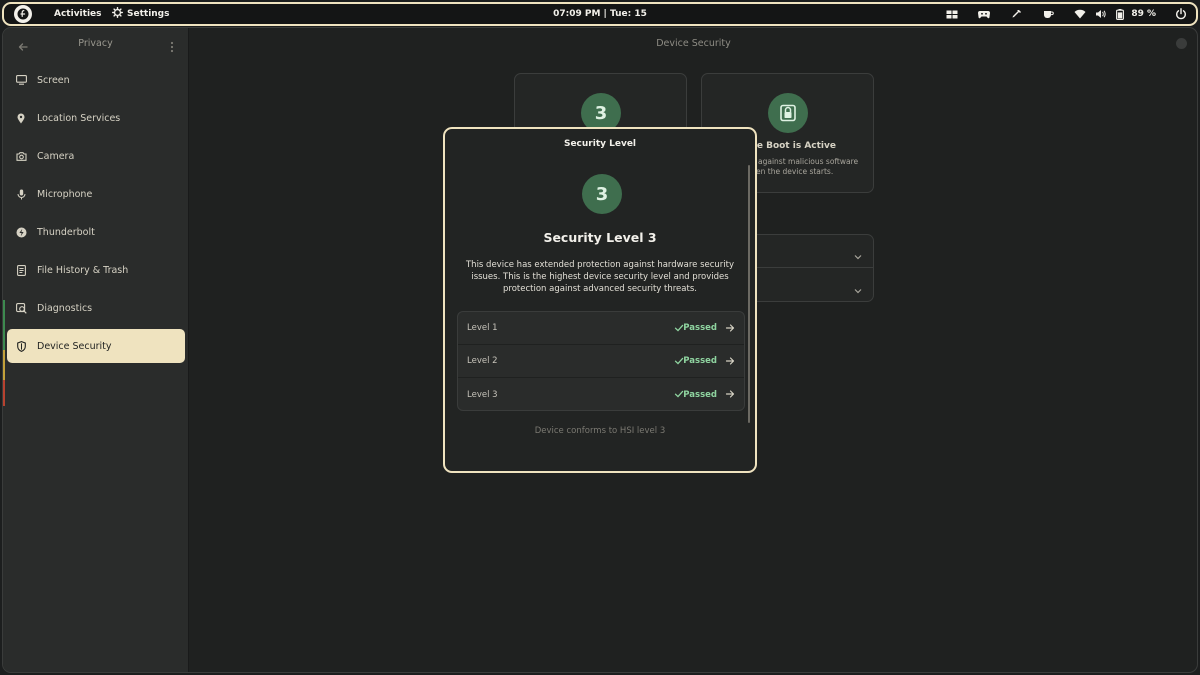  Describe the element at coordinates (21, 346) in the screenshot. I see `shield-icon` at that location.